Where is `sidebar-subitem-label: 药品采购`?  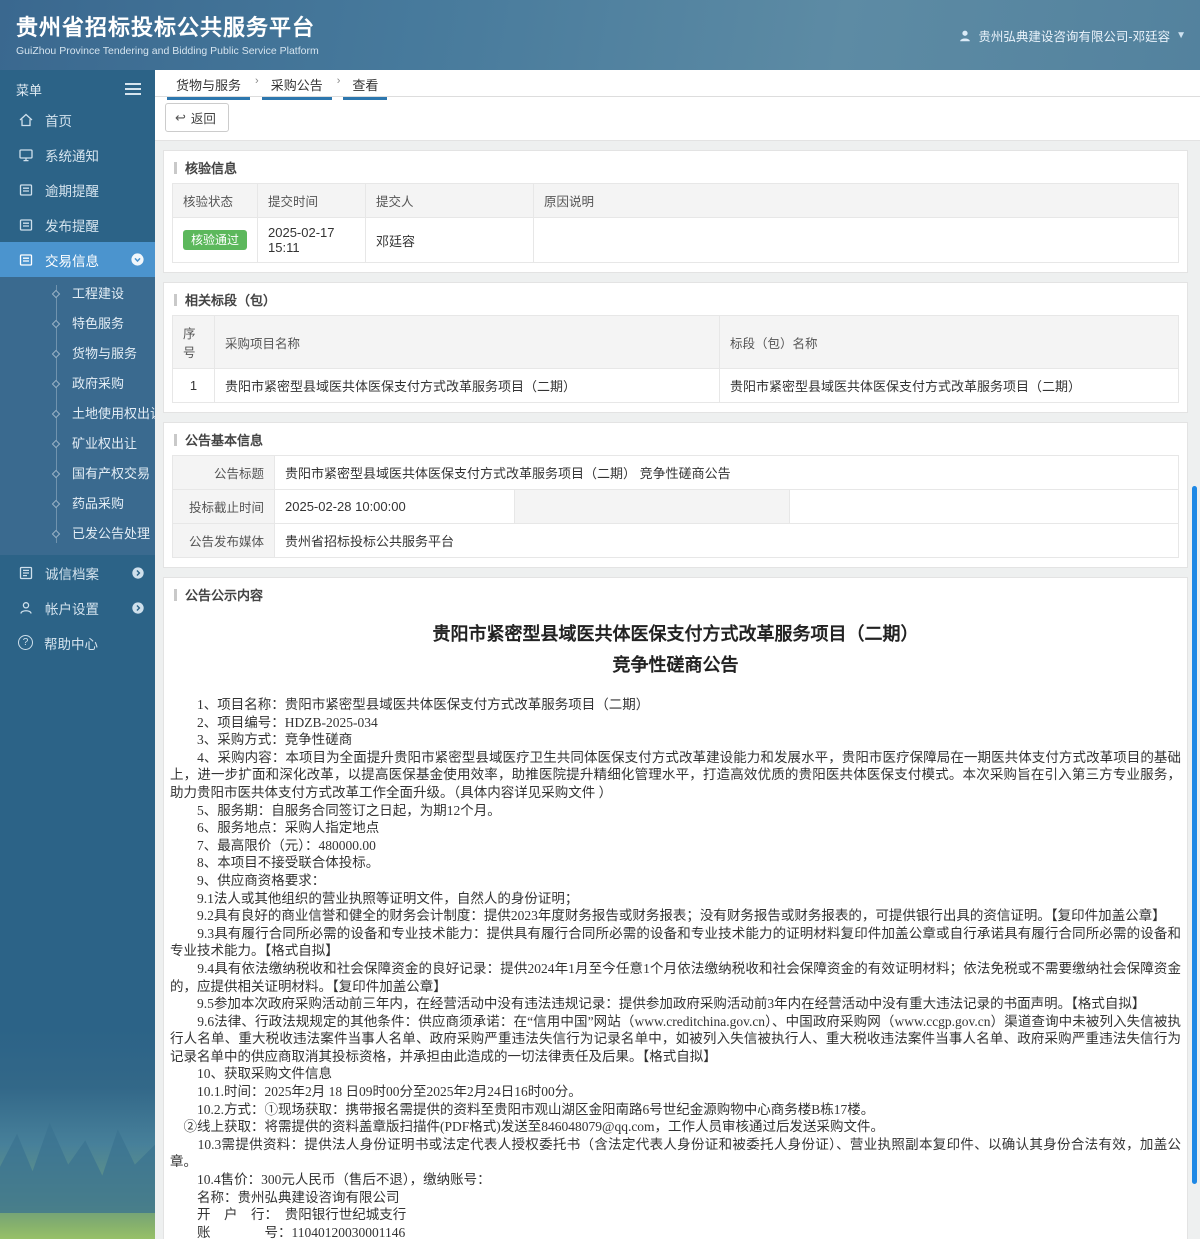
sidebar-subitem-label: 药品采购 is located at coordinates (98, 503).